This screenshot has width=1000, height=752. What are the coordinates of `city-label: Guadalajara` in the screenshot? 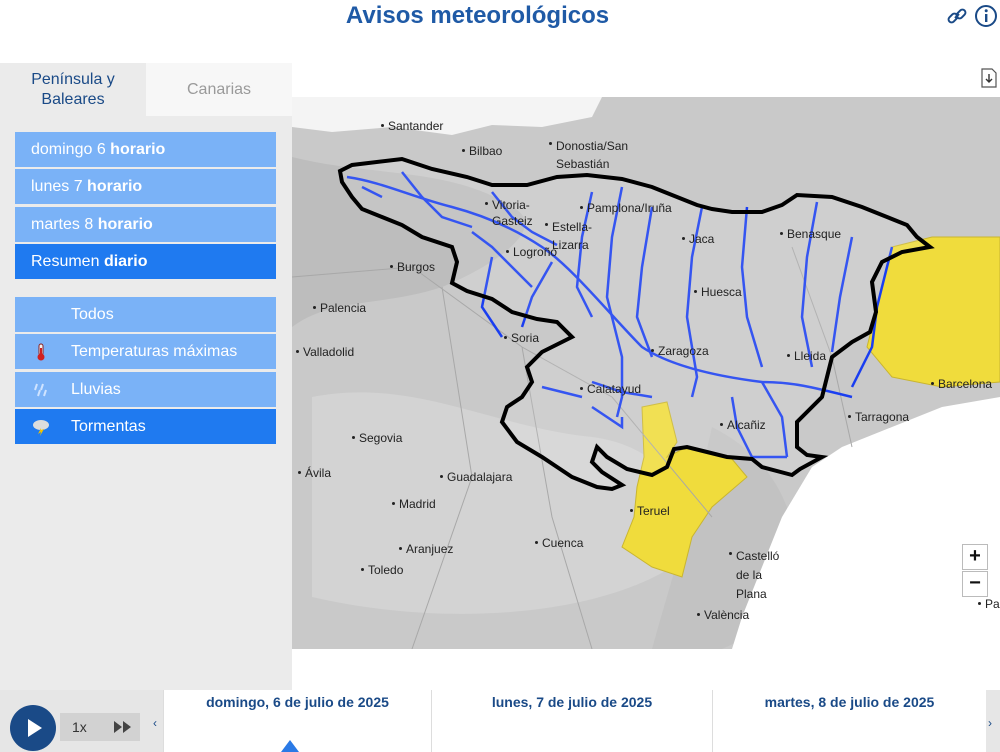 It's located at (476, 477).